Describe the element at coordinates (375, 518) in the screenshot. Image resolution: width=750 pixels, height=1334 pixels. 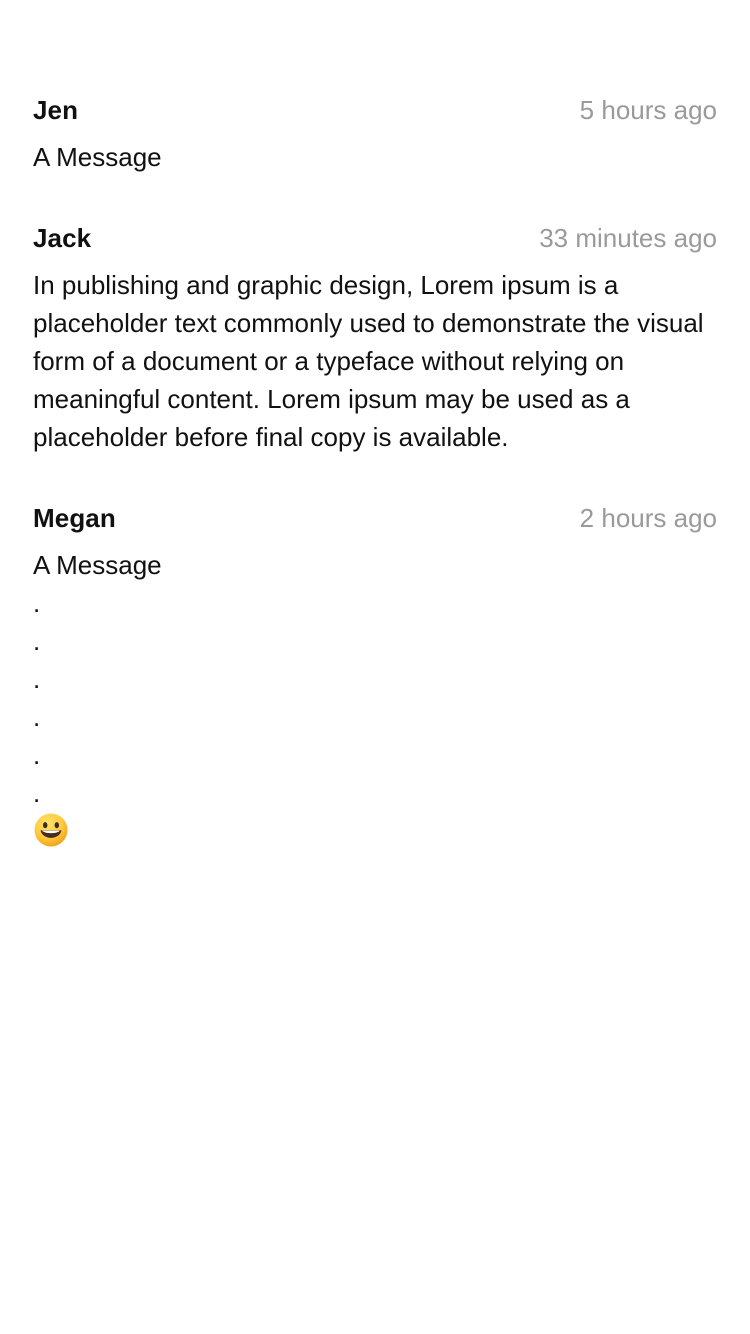
I see `message-header: Megan 2 hours ago` at that location.